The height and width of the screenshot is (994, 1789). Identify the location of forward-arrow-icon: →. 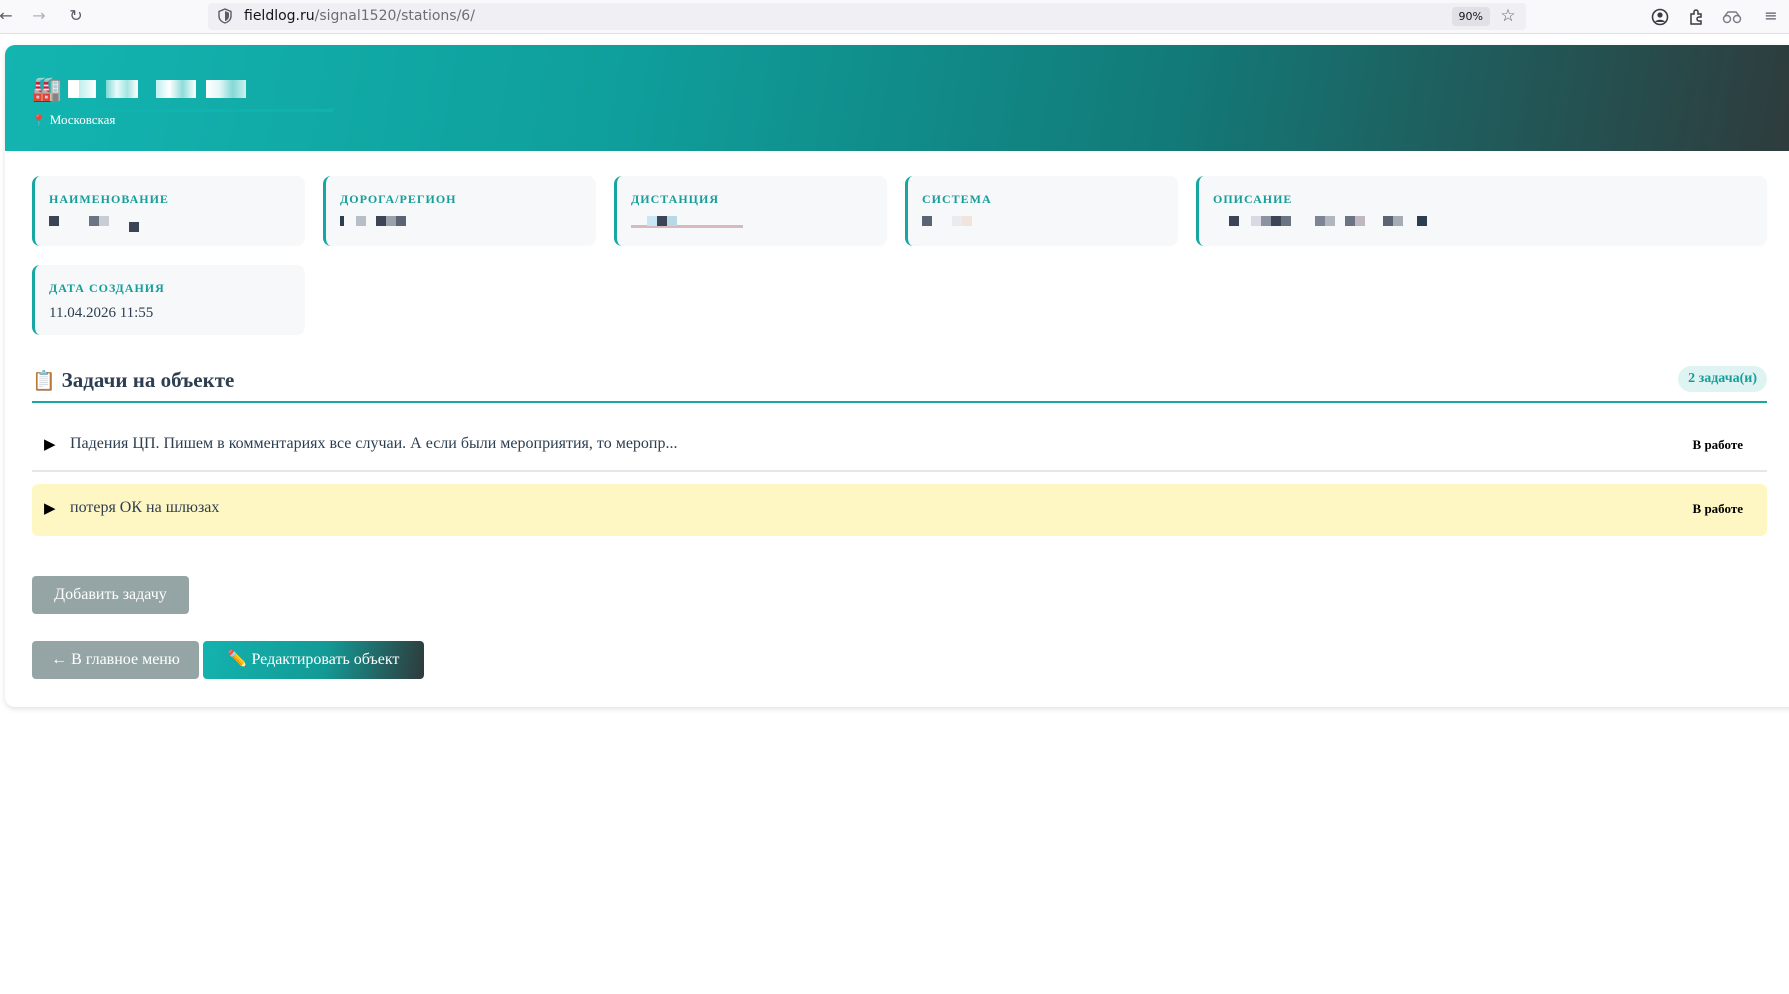
(39, 16).